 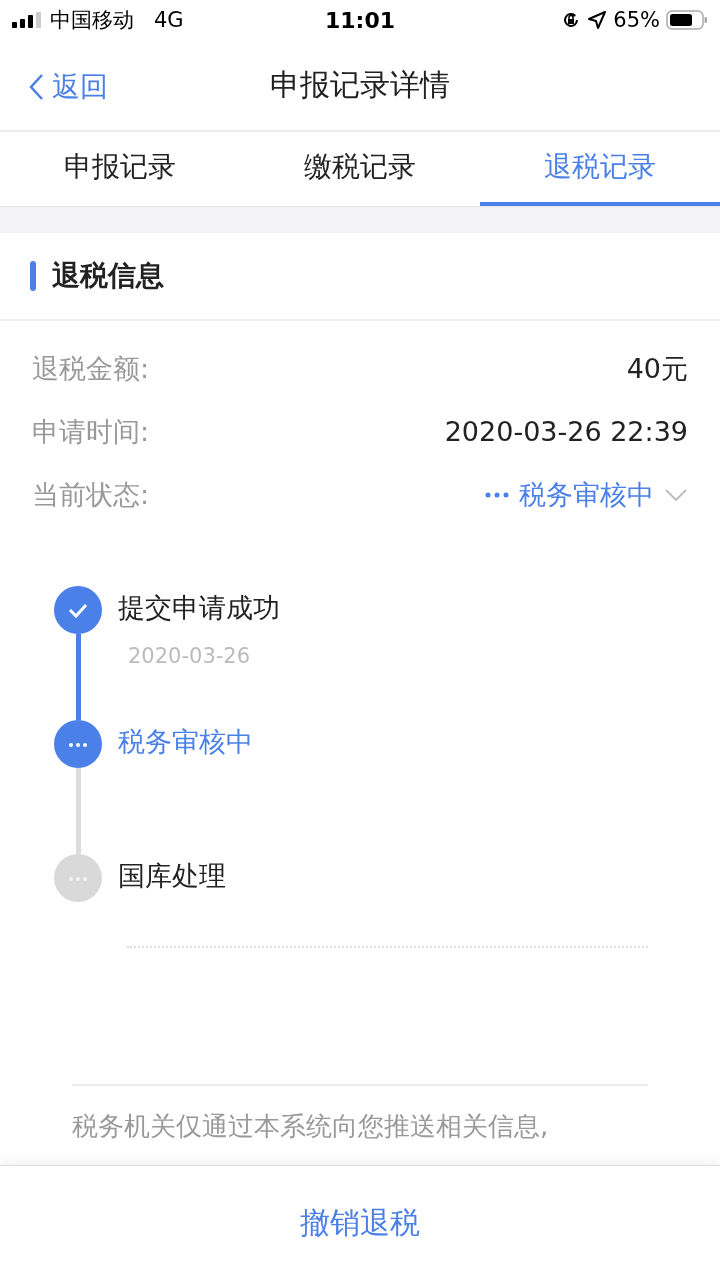 I want to click on clock: 11:01, so click(x=360, y=20).